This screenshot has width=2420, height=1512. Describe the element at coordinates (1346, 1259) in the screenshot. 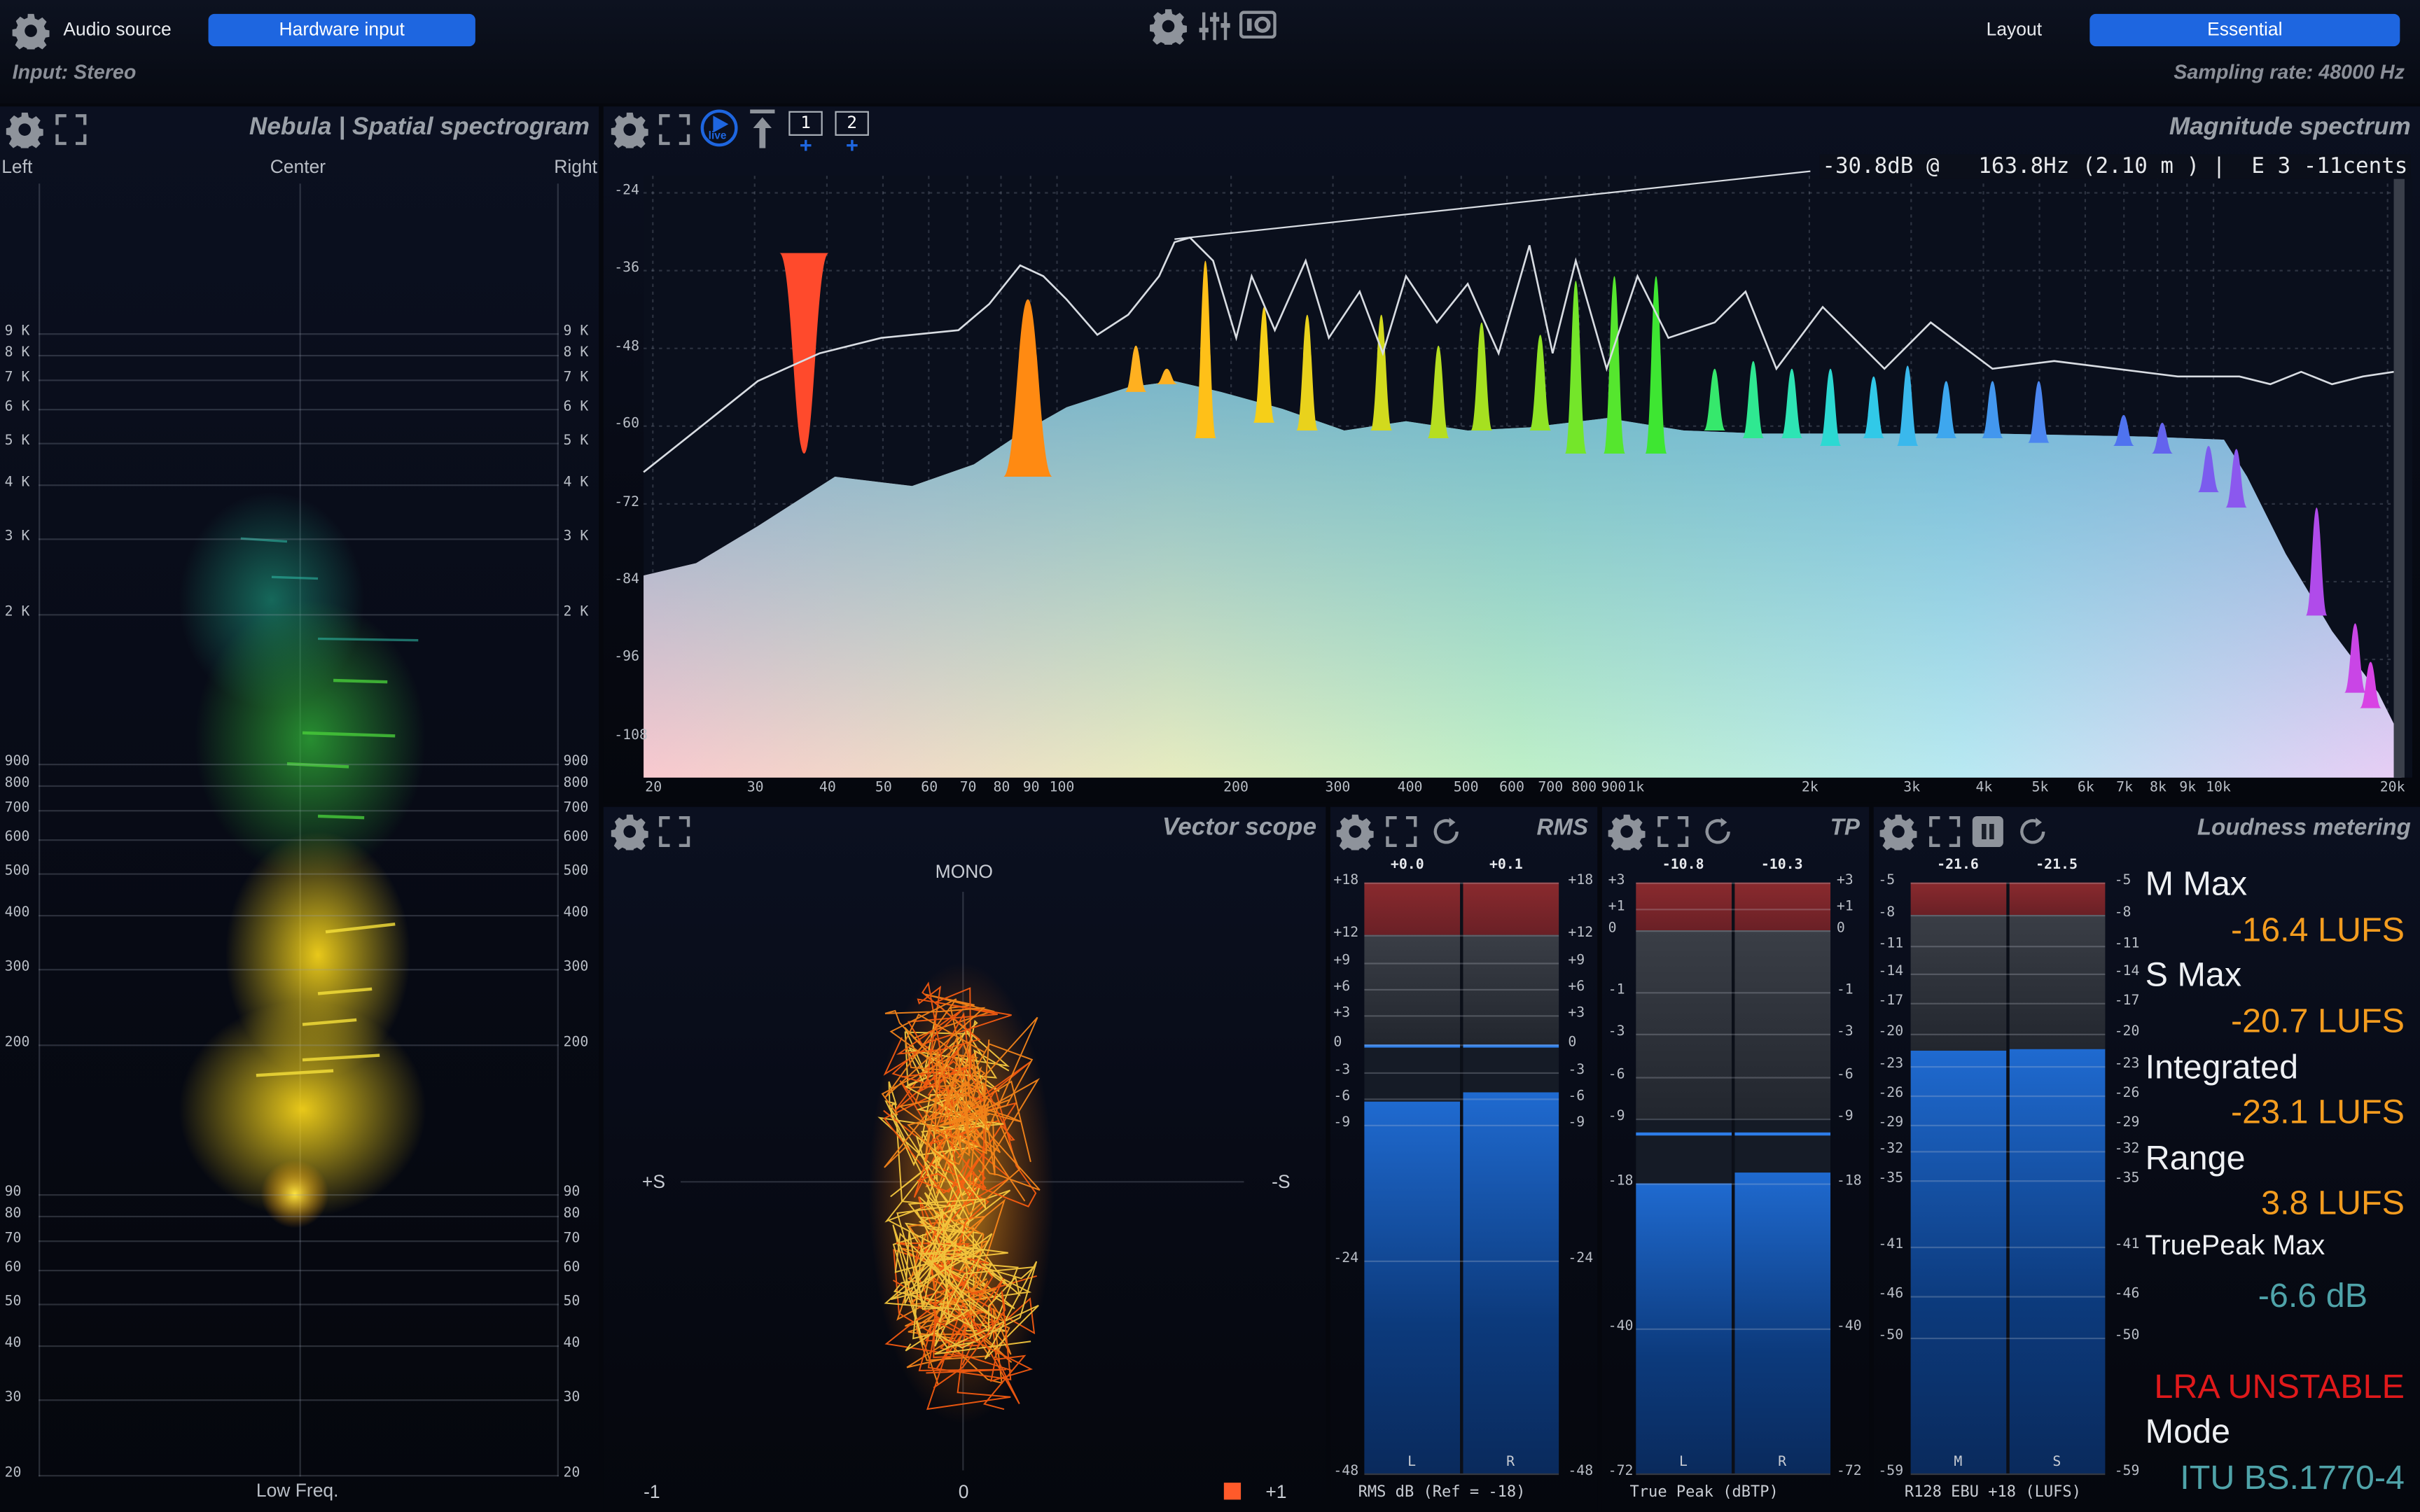

I see `meter-scale-left: -24` at that location.